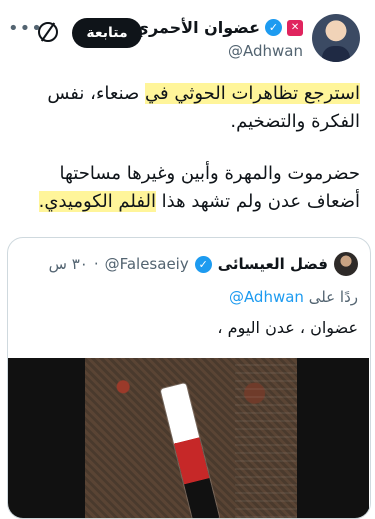 The image size is (375, 519). I want to click on reply-prefix: ردًا على, so click(333, 297).